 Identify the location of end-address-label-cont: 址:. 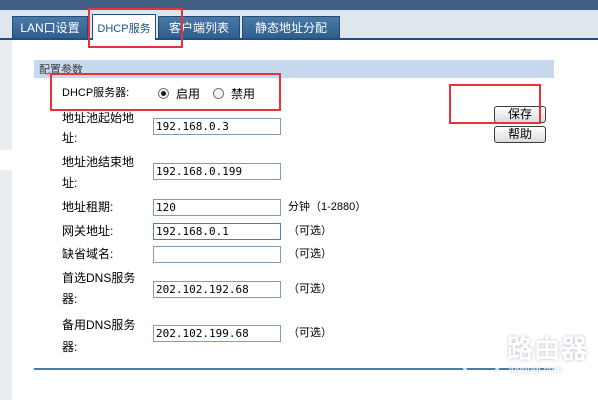
(70, 183).